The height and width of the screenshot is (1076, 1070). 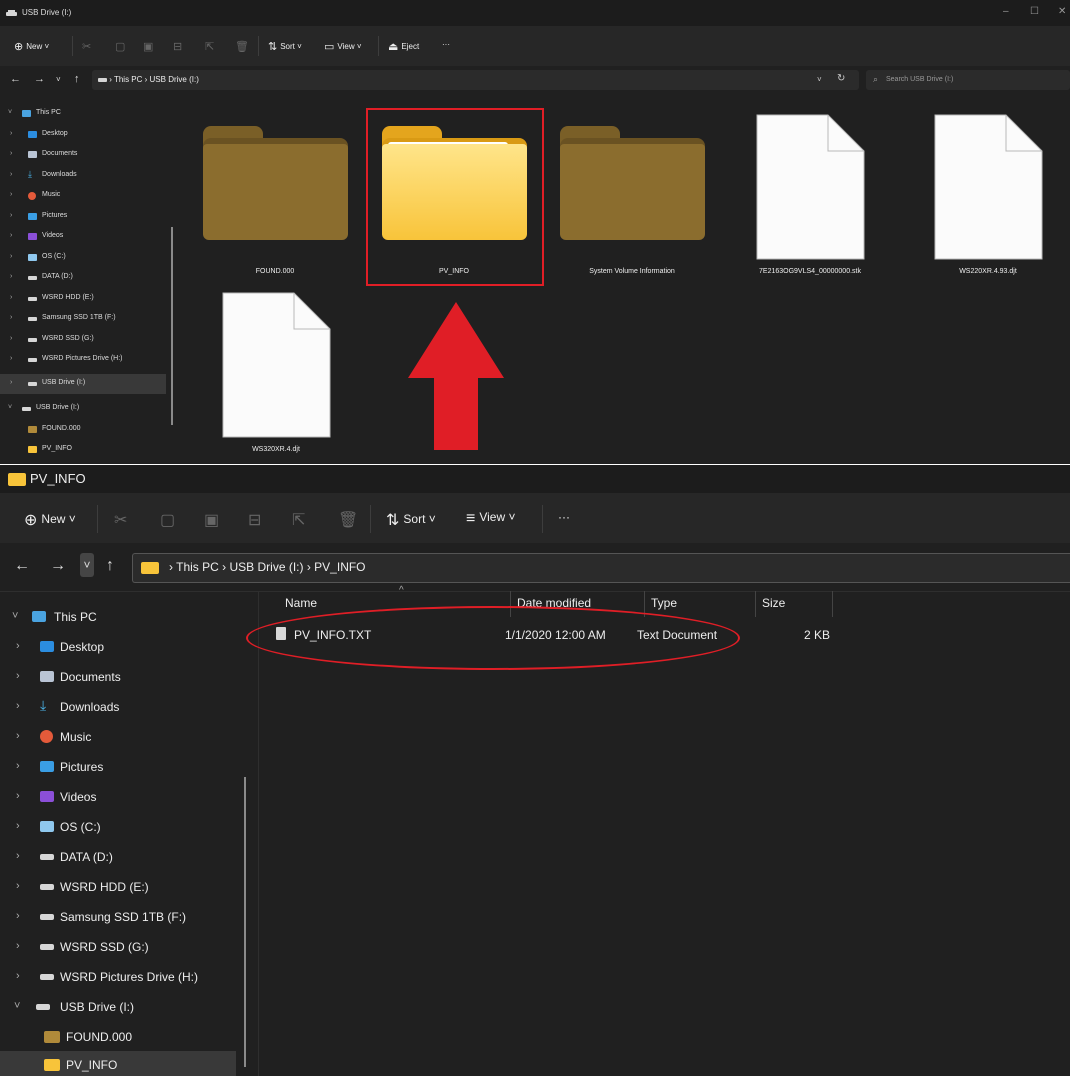 What do you see at coordinates (1006, 11) in the screenshot?
I see `minimize-button: –` at bounding box center [1006, 11].